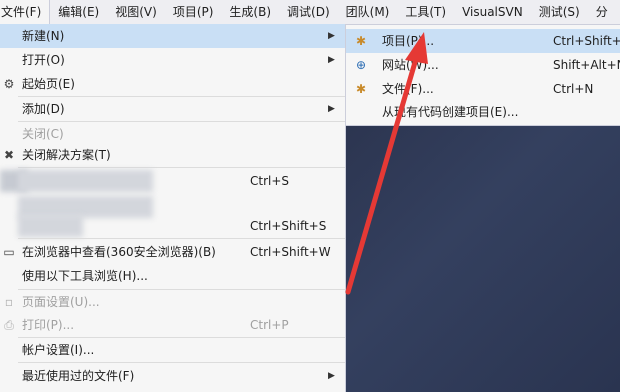  I want to click on menu-item-save-shortcut: Ctrl+S, so click(270, 181).